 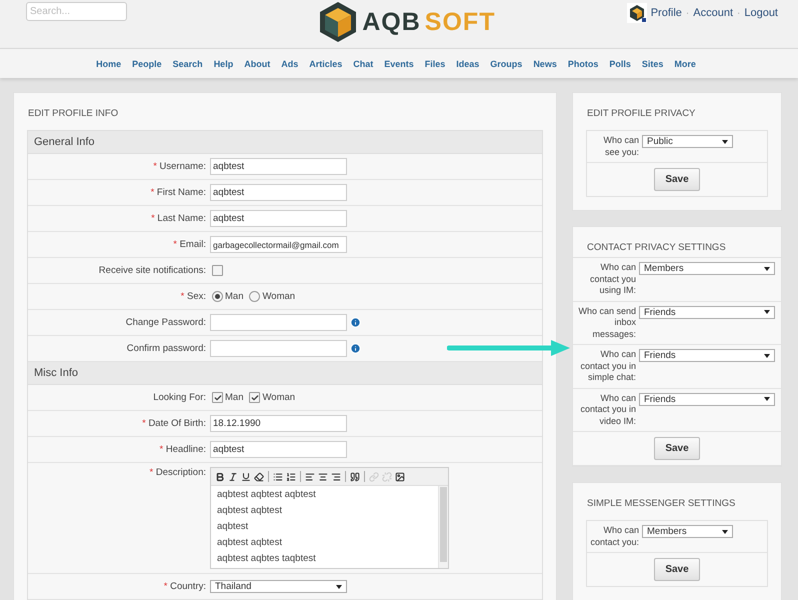 I want to click on editor-text-line: aqbtest aqbtest aqbtest, so click(x=267, y=494).